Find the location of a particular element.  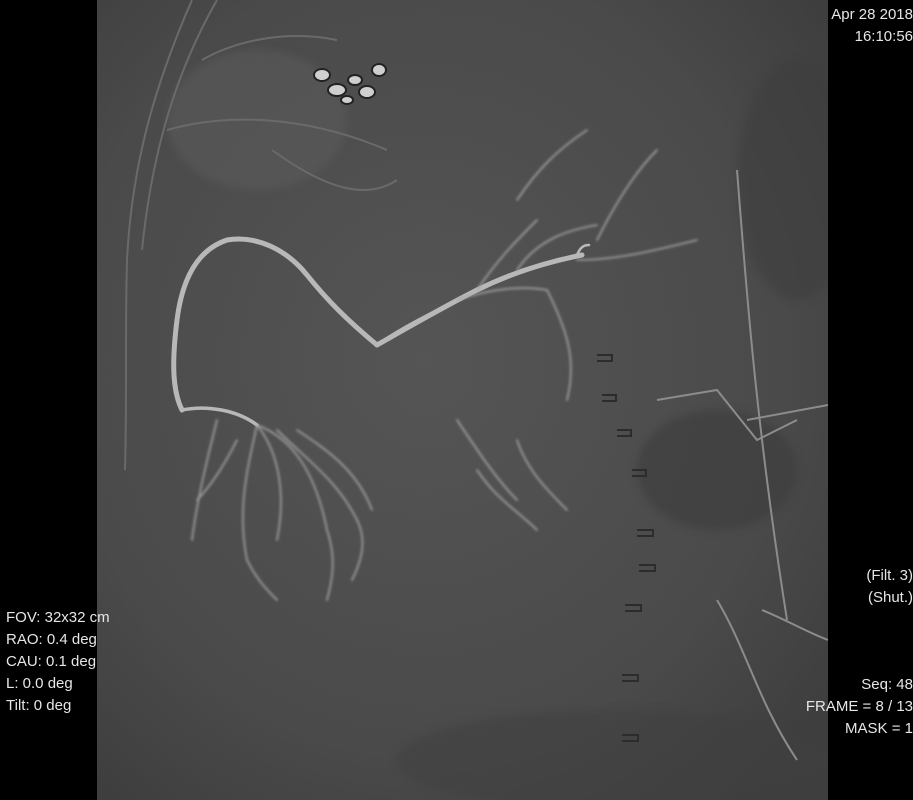

mask-label: MASK = 1 is located at coordinates (879, 728).